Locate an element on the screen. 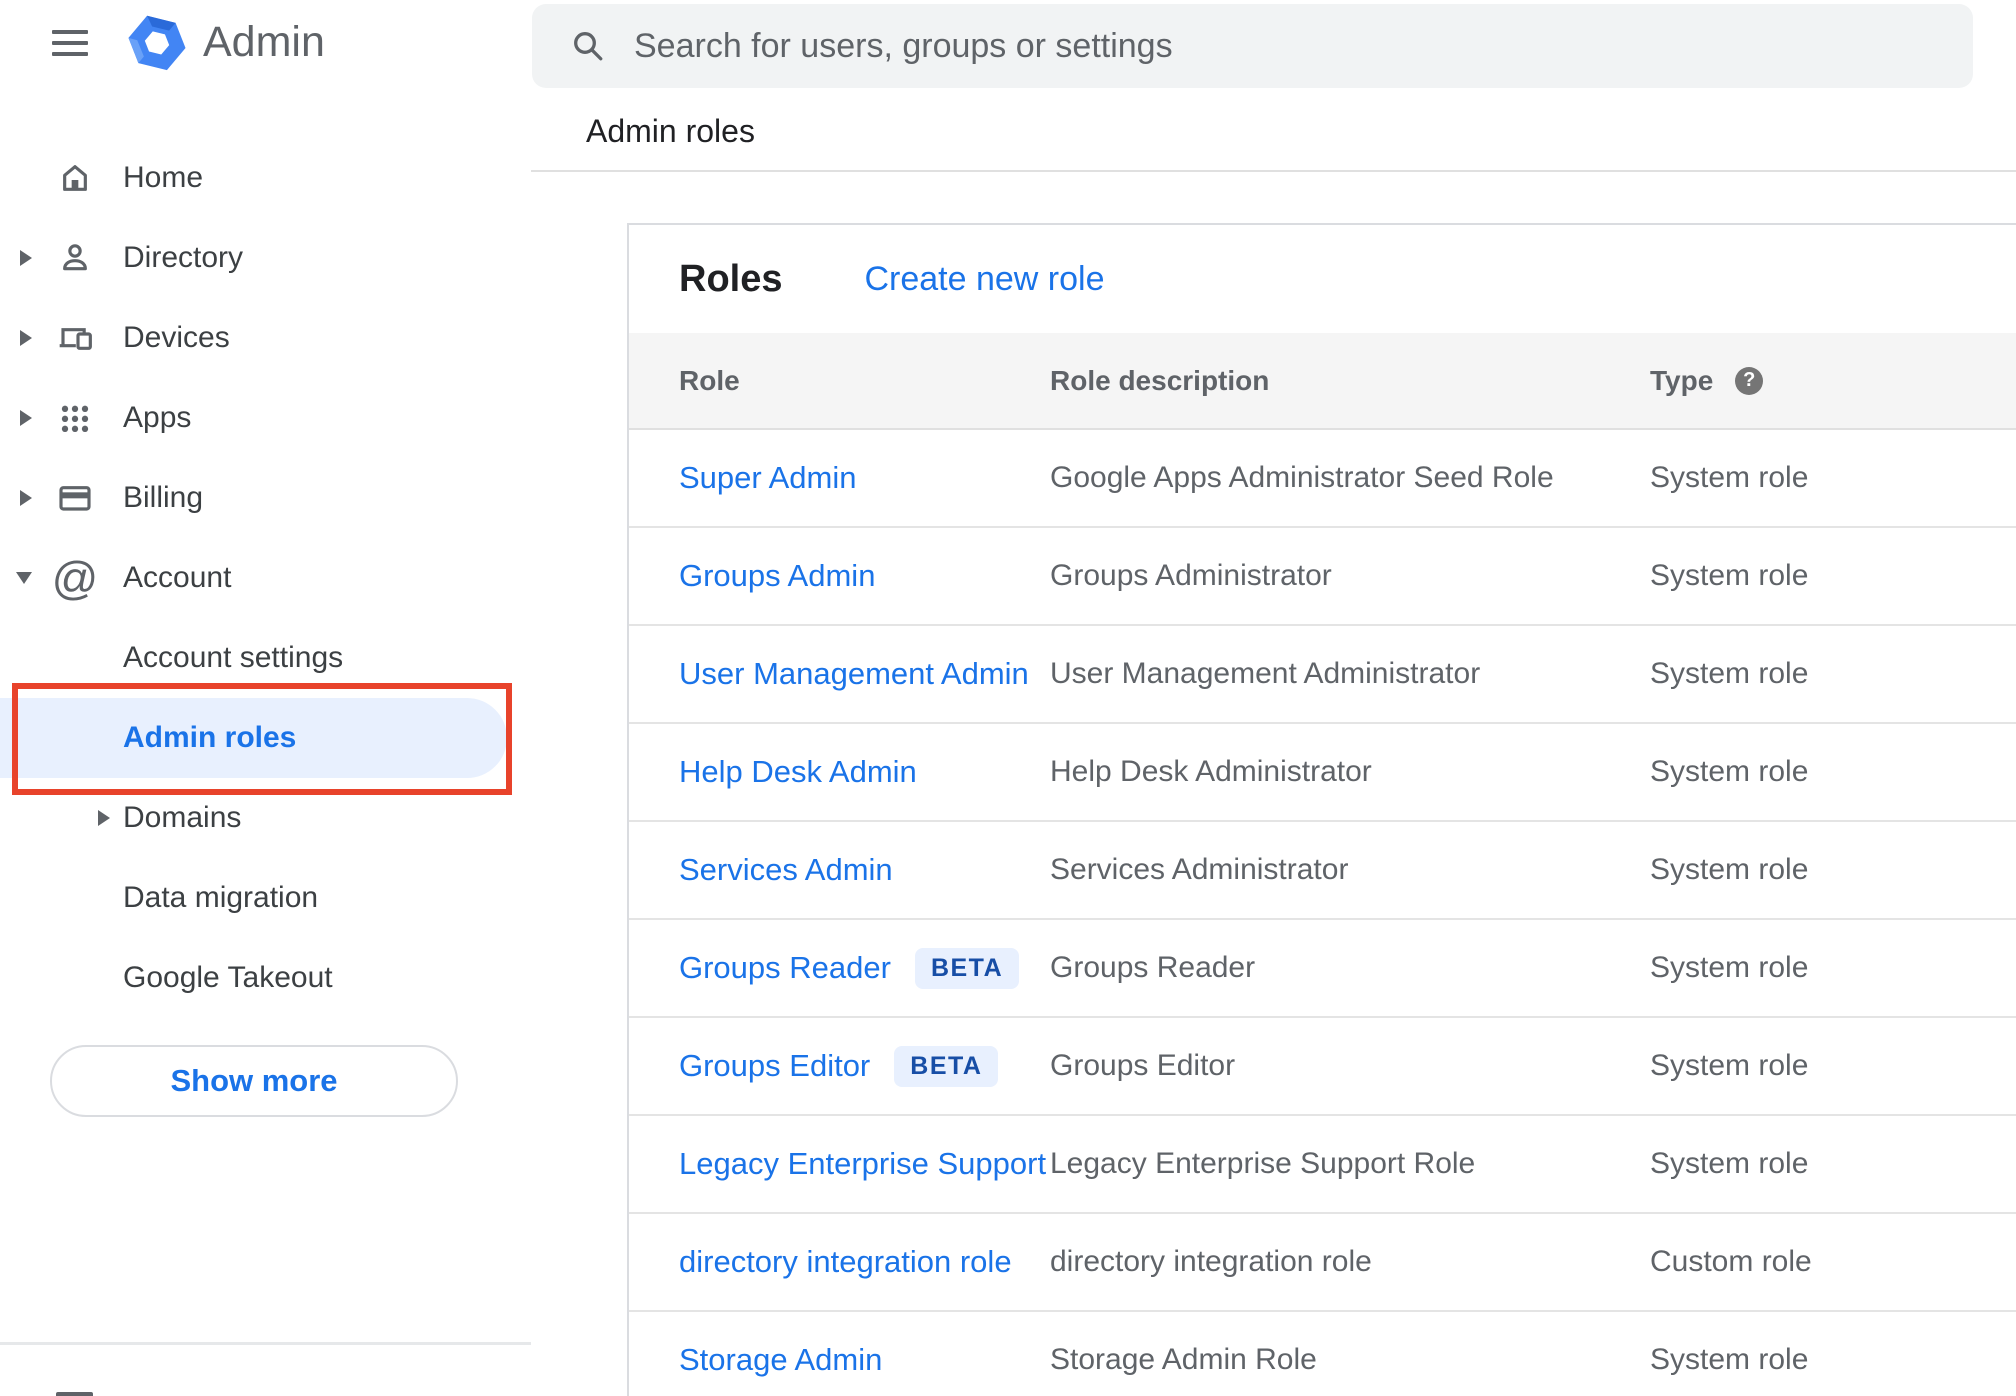 The image size is (2016, 1396). apps-icon is located at coordinates (75, 418).